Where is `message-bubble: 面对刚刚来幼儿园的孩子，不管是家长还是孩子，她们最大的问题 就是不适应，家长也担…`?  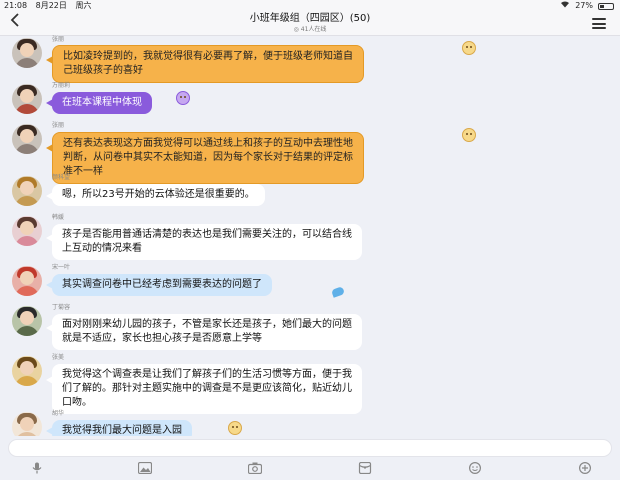
message-bubble: 面对刚刚来幼儿园的孩子，不管是家长还是孩子，她们最大的问题 就是不适应，家长也担… is located at coordinates (207, 332).